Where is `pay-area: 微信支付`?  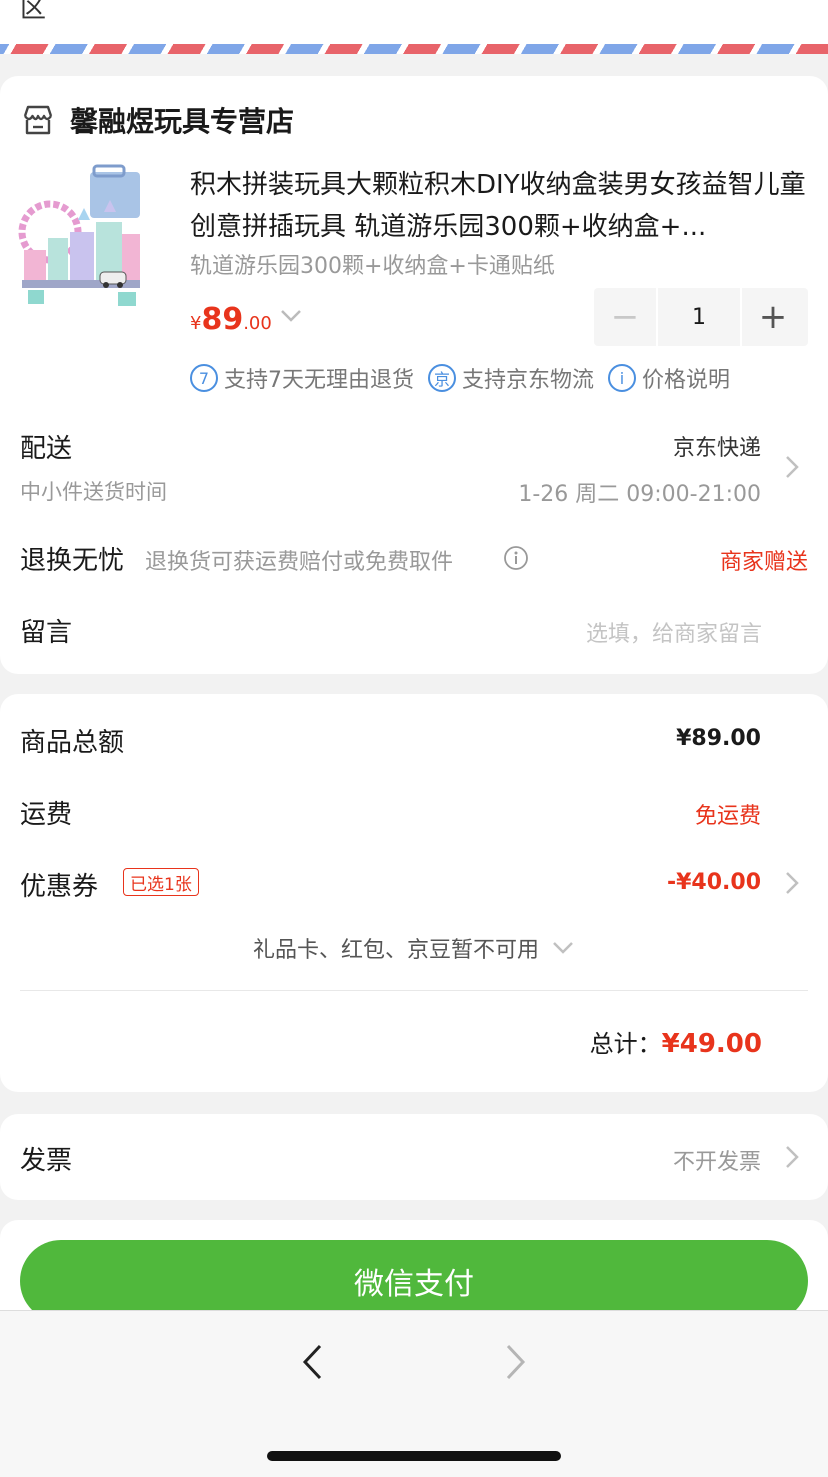 pay-area: 微信支付 is located at coordinates (414, 1271).